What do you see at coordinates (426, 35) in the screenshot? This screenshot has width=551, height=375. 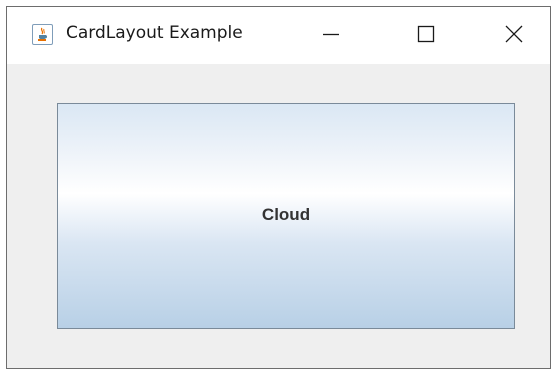 I see `maximize-button` at bounding box center [426, 35].